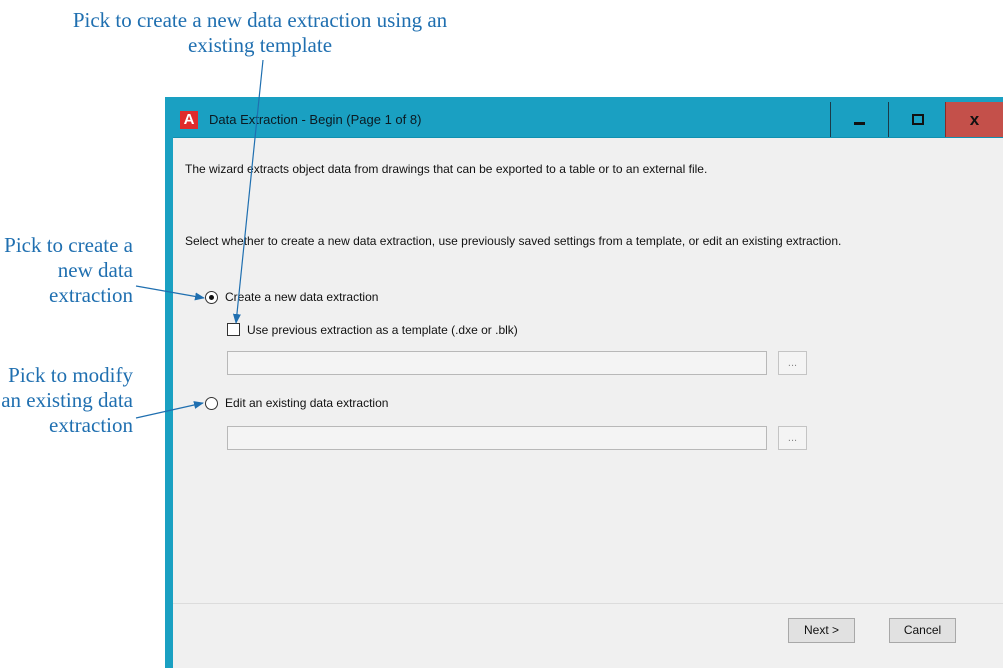 The width and height of the screenshot is (1003, 668). I want to click on arrow-to-template-checkbox, so click(248, 191).